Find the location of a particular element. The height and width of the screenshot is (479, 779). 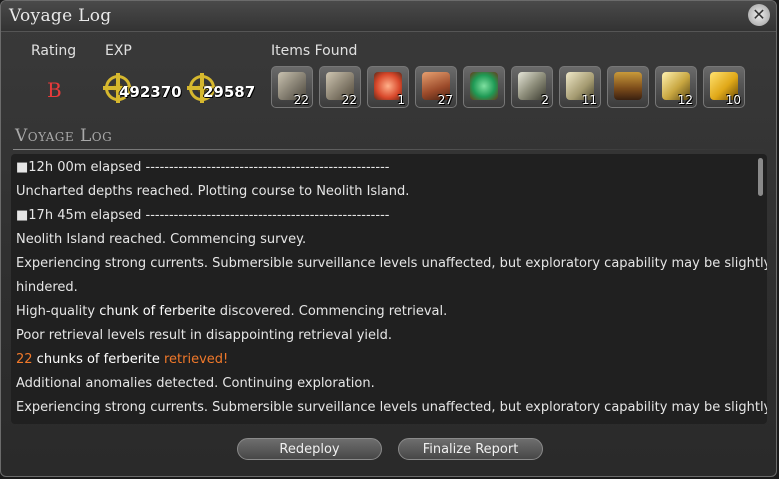

voyage-log-heading: Voyage Log is located at coordinates (64, 136).